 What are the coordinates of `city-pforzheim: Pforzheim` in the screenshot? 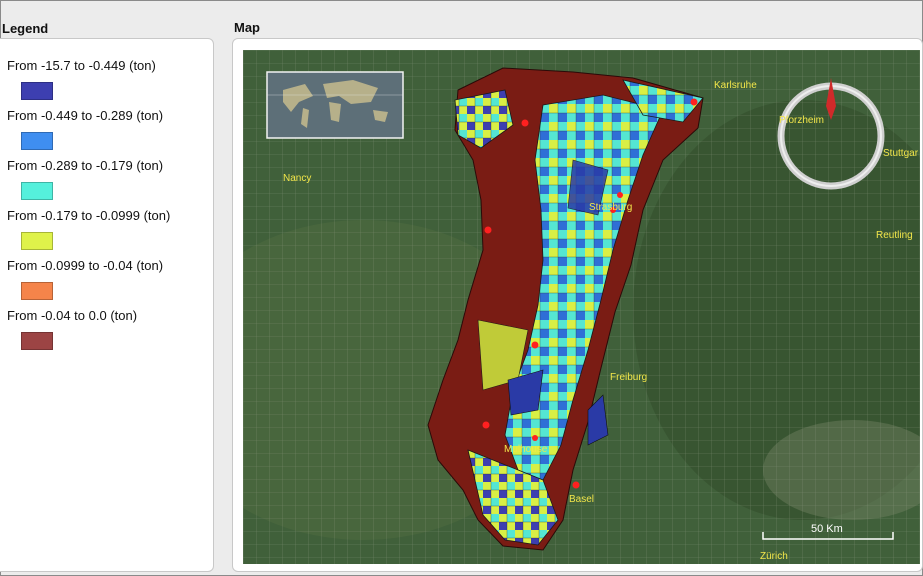 It's located at (801, 120).